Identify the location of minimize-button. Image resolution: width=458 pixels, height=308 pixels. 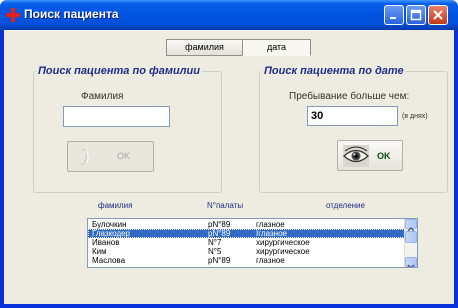
(394, 15).